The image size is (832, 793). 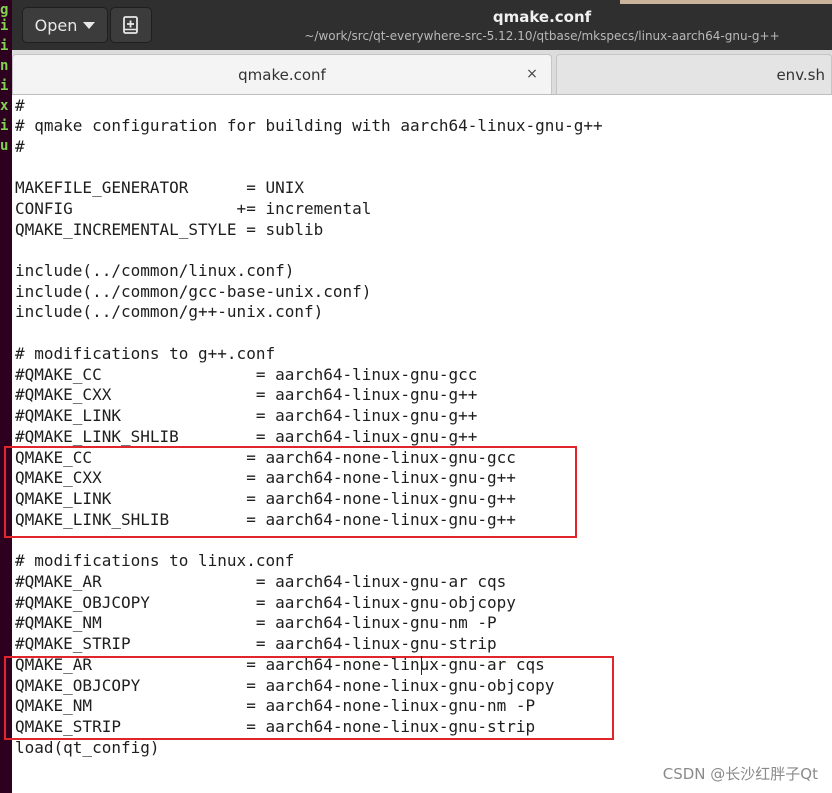 I want to click on window-title: qmake.conf, so click(x=542, y=17).